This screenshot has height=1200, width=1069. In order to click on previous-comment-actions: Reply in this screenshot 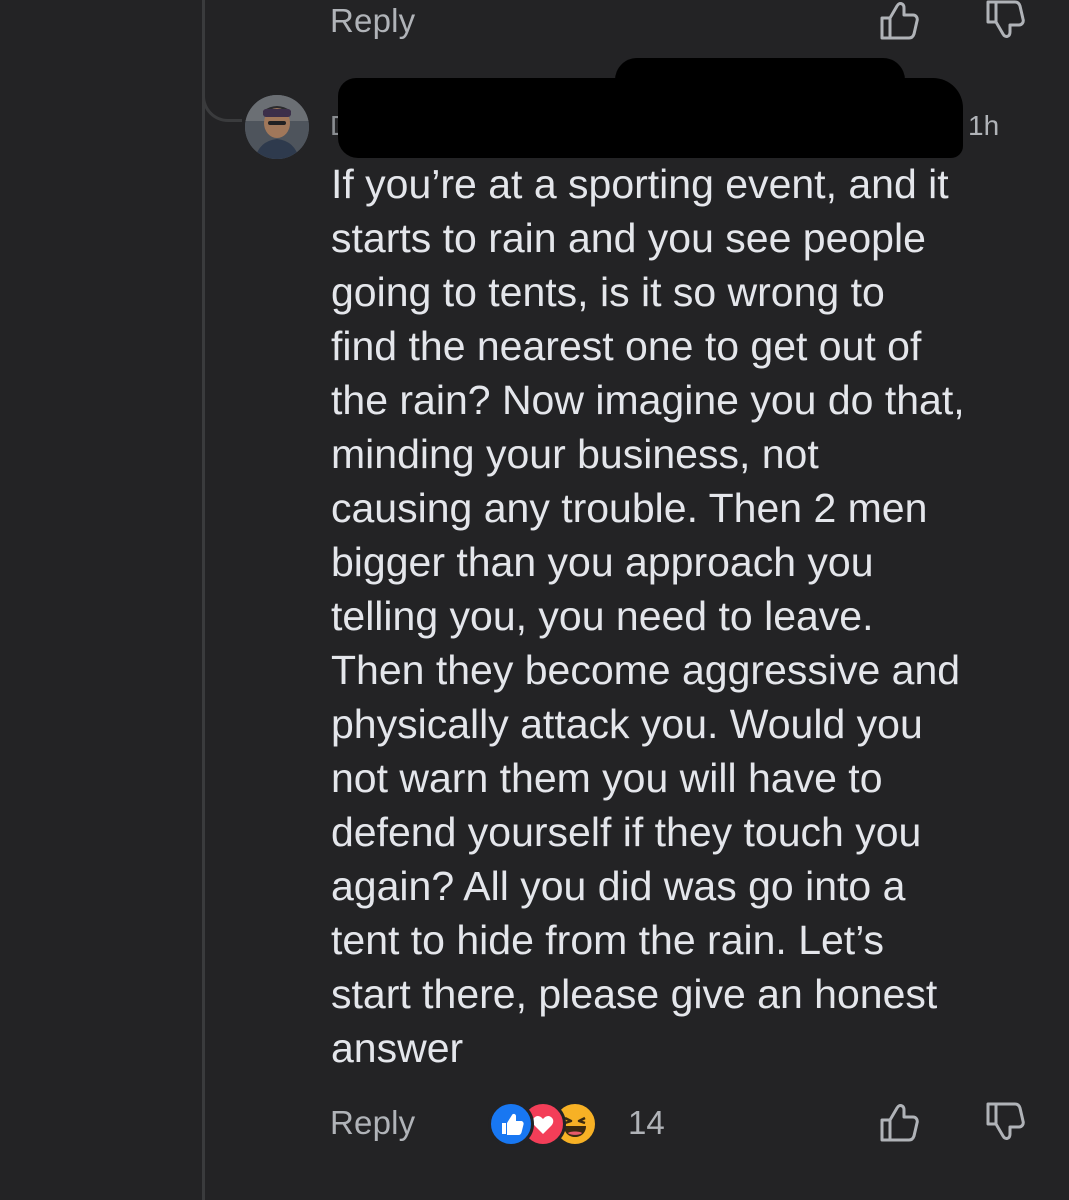, I will do `click(680, 22)`.